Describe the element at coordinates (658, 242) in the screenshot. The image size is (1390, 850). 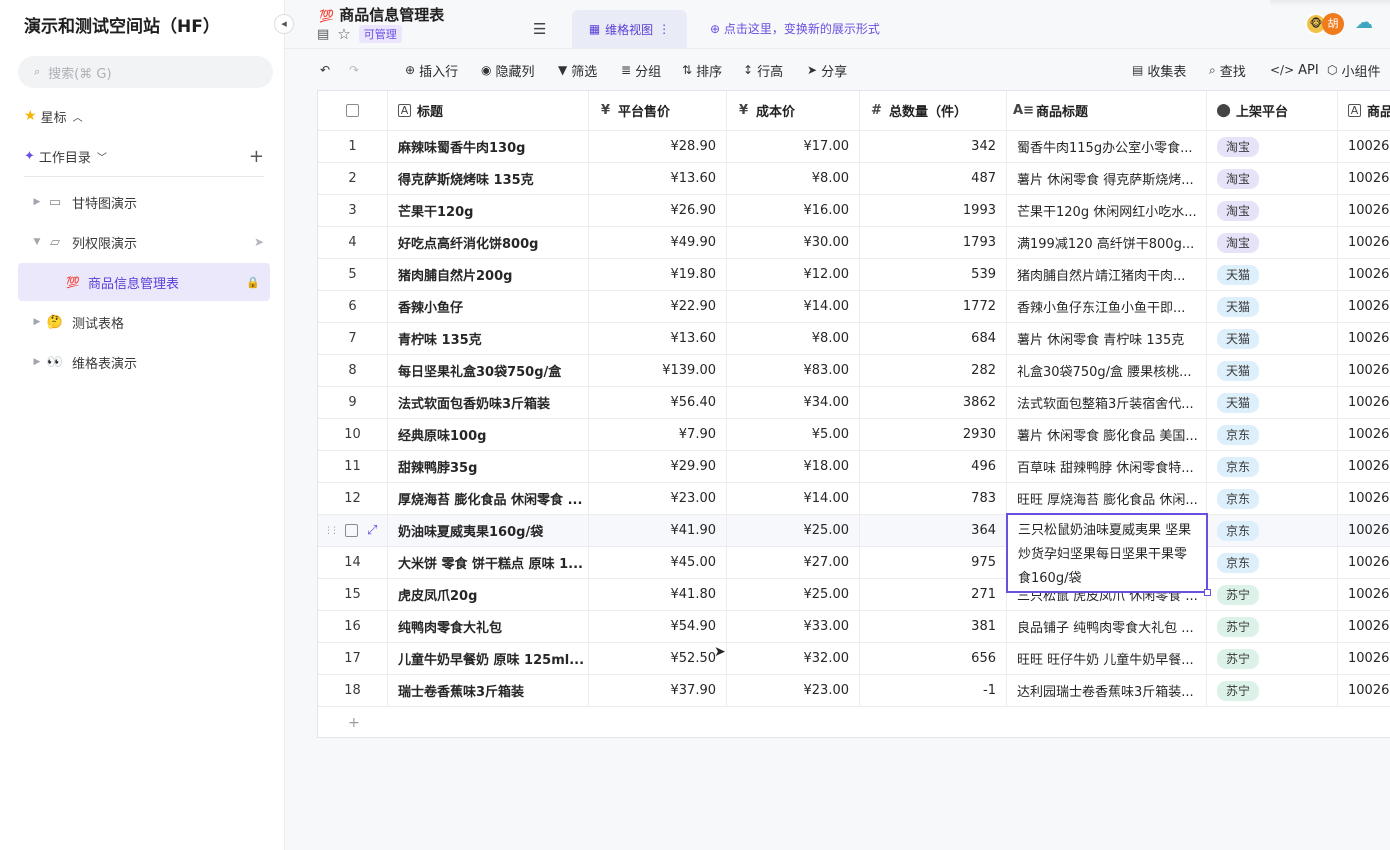
I see `price-cell: ¥49.90` at that location.